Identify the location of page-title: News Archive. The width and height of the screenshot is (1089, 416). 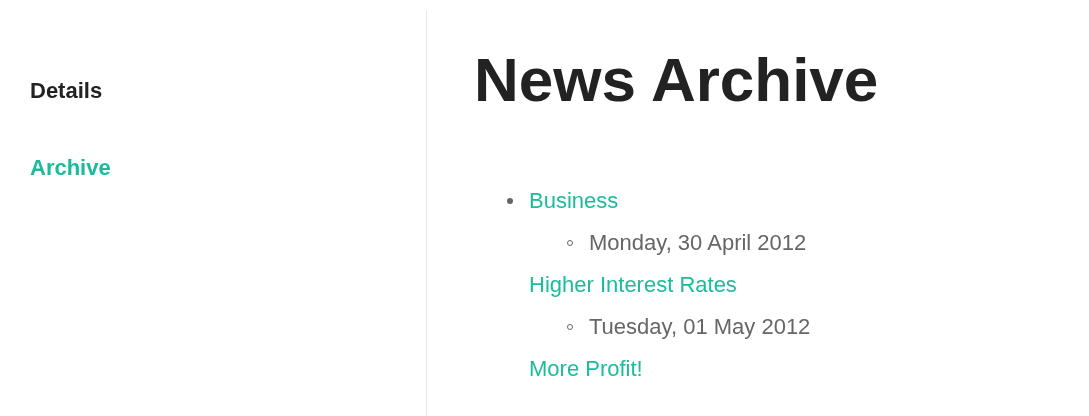
(676, 80).